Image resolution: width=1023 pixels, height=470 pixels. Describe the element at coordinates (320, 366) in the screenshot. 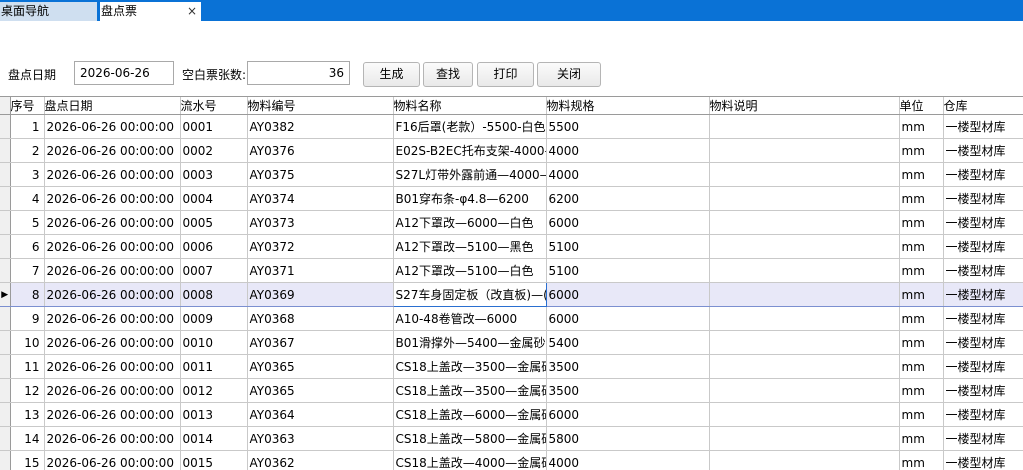

I see `cell-material-code: AY0365` at that location.